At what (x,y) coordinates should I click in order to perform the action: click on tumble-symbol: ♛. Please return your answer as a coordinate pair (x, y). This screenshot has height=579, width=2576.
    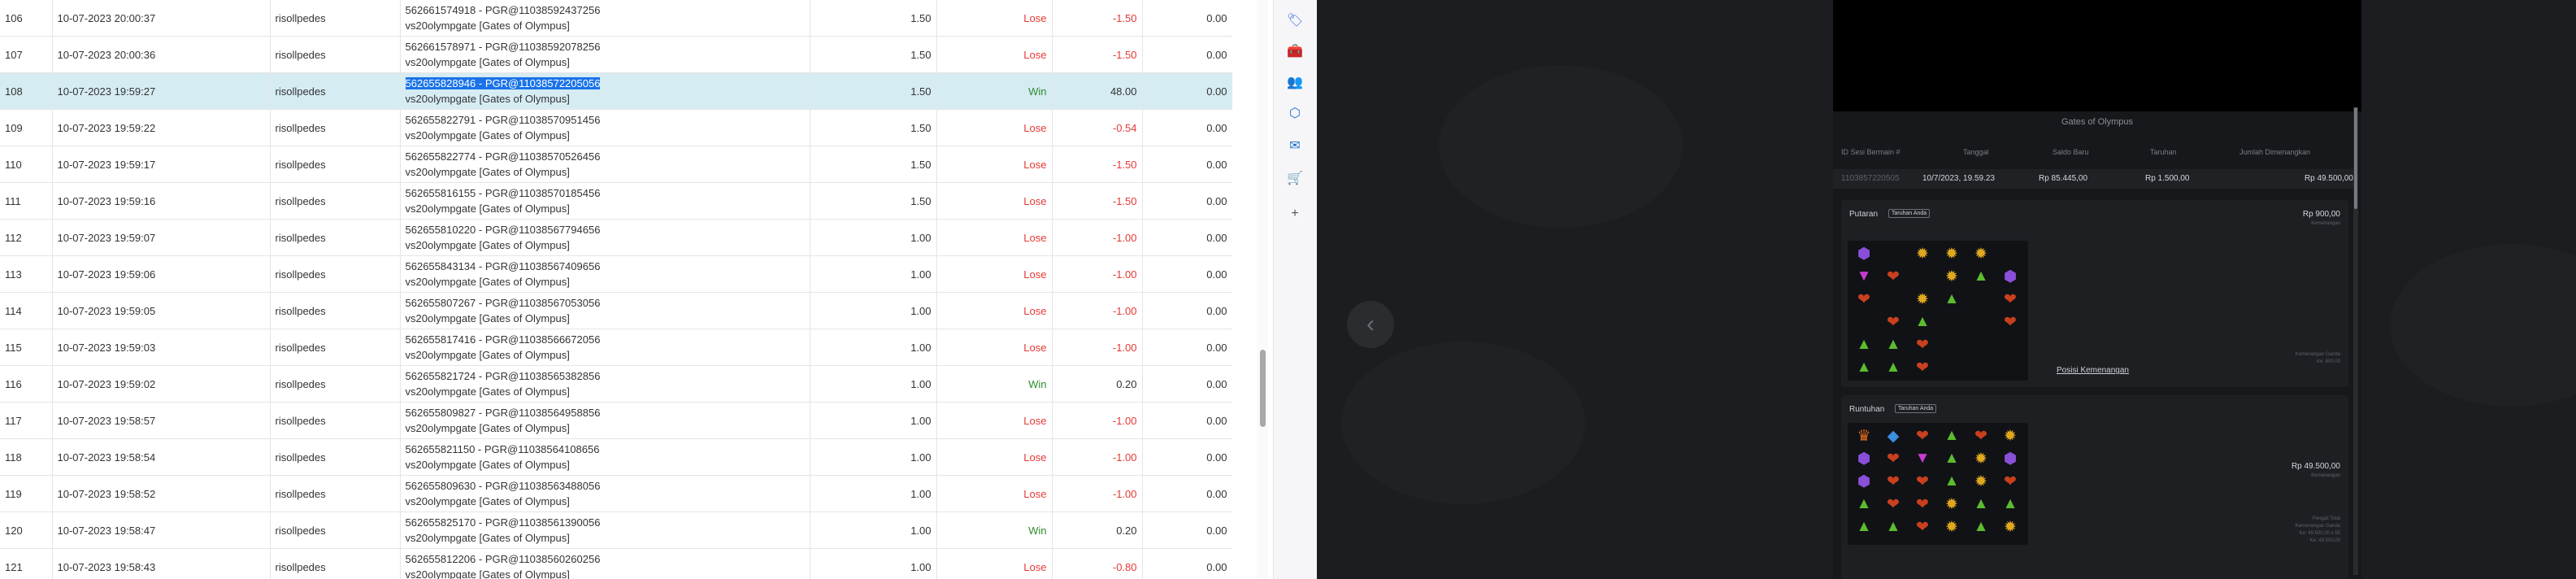
    Looking at the image, I should click on (1864, 436).